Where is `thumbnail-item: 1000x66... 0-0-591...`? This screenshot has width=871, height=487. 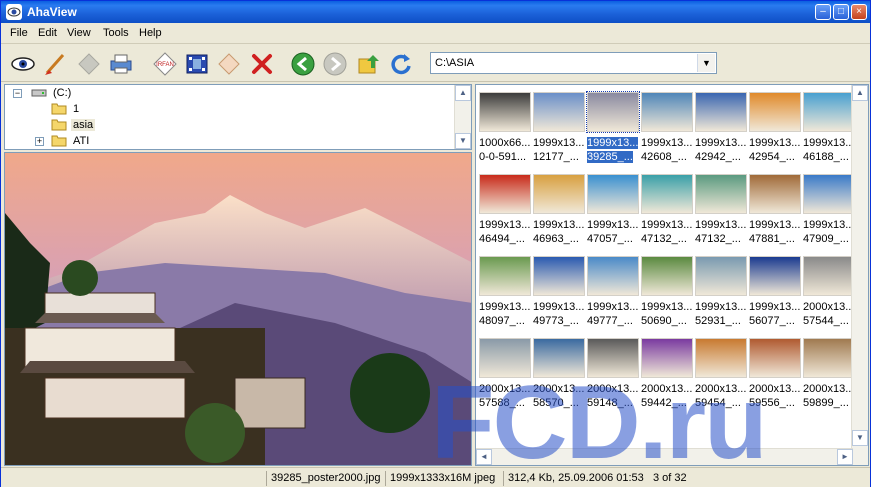
thumbnail-item: 1000x66... 0-0-591... is located at coordinates (505, 126).